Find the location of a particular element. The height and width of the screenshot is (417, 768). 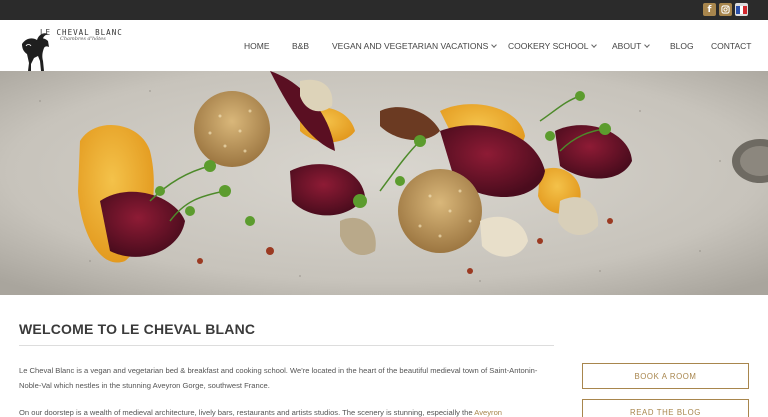

instagram-glyph is located at coordinates (725, 9).